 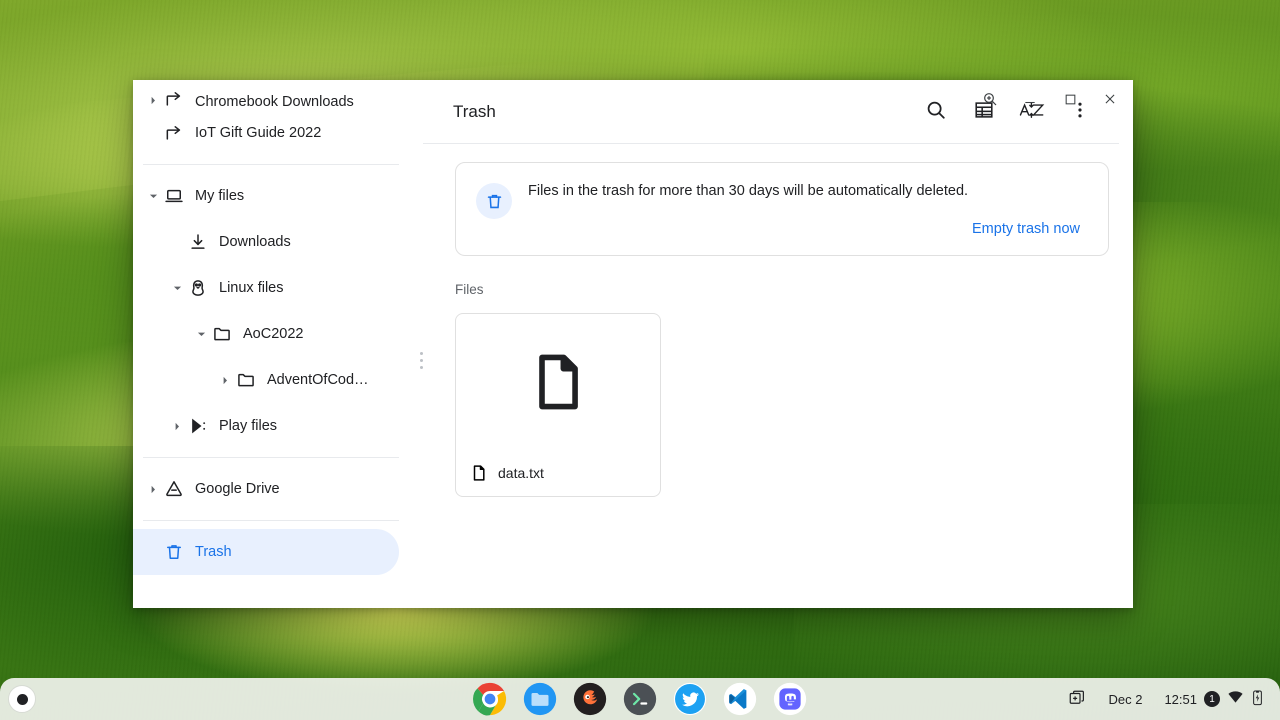 I want to click on maximize-button, so click(x=1070, y=99).